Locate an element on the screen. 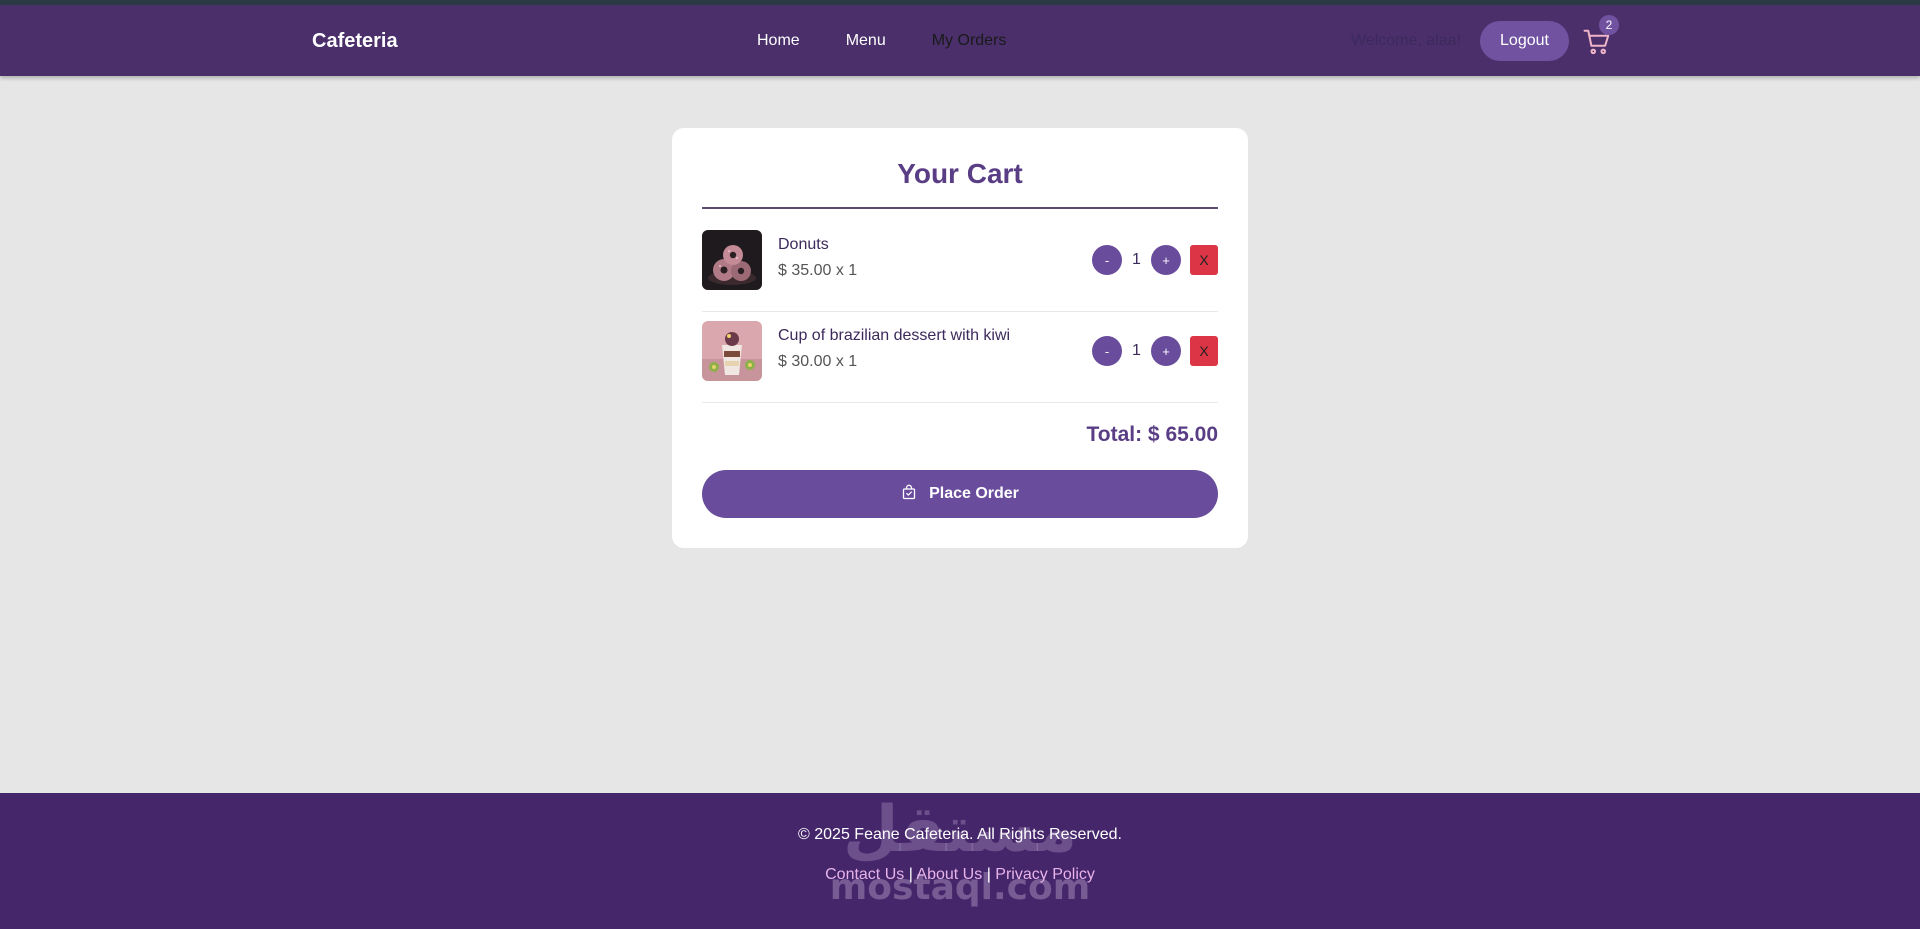 Image resolution: width=1920 pixels, height=929 pixels. footer-link-about: About Us is located at coordinates (949, 874).